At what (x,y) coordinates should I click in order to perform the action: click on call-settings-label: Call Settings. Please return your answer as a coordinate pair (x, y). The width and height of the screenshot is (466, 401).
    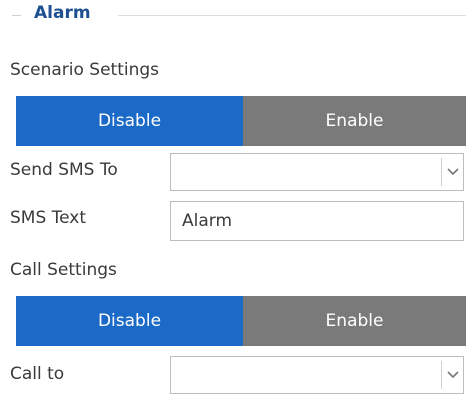
    Looking at the image, I should click on (63, 270).